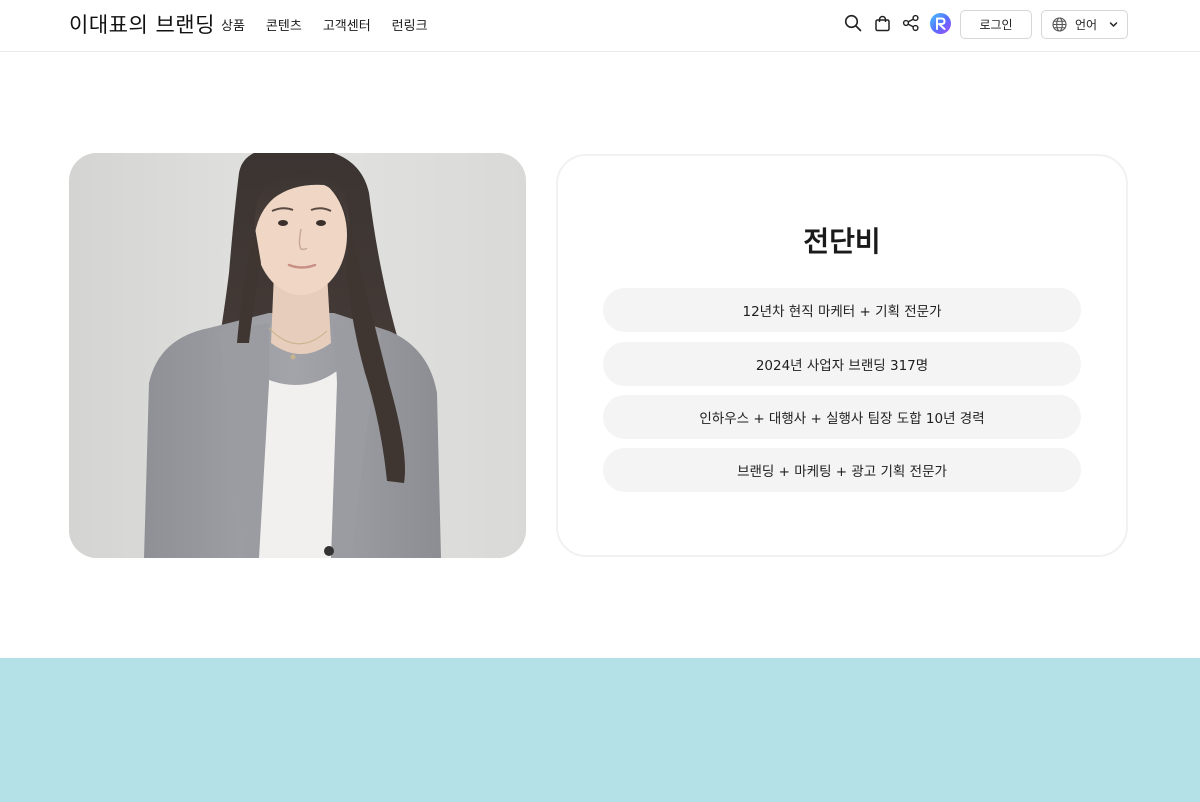 The image size is (1200, 802). I want to click on nav-item-products: 상품, so click(233, 24).